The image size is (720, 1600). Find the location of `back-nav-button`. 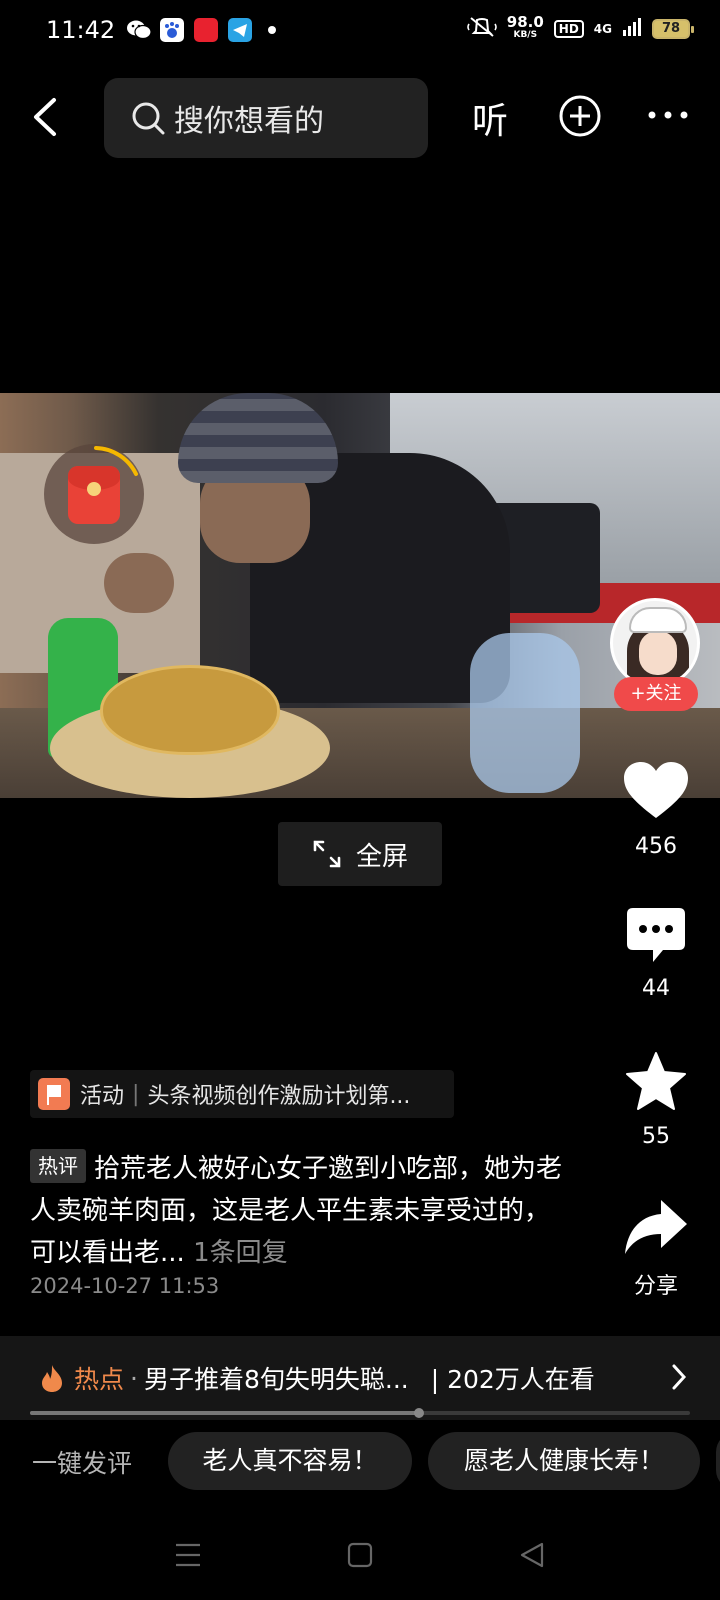

back-nav-button is located at coordinates (532, 1557).